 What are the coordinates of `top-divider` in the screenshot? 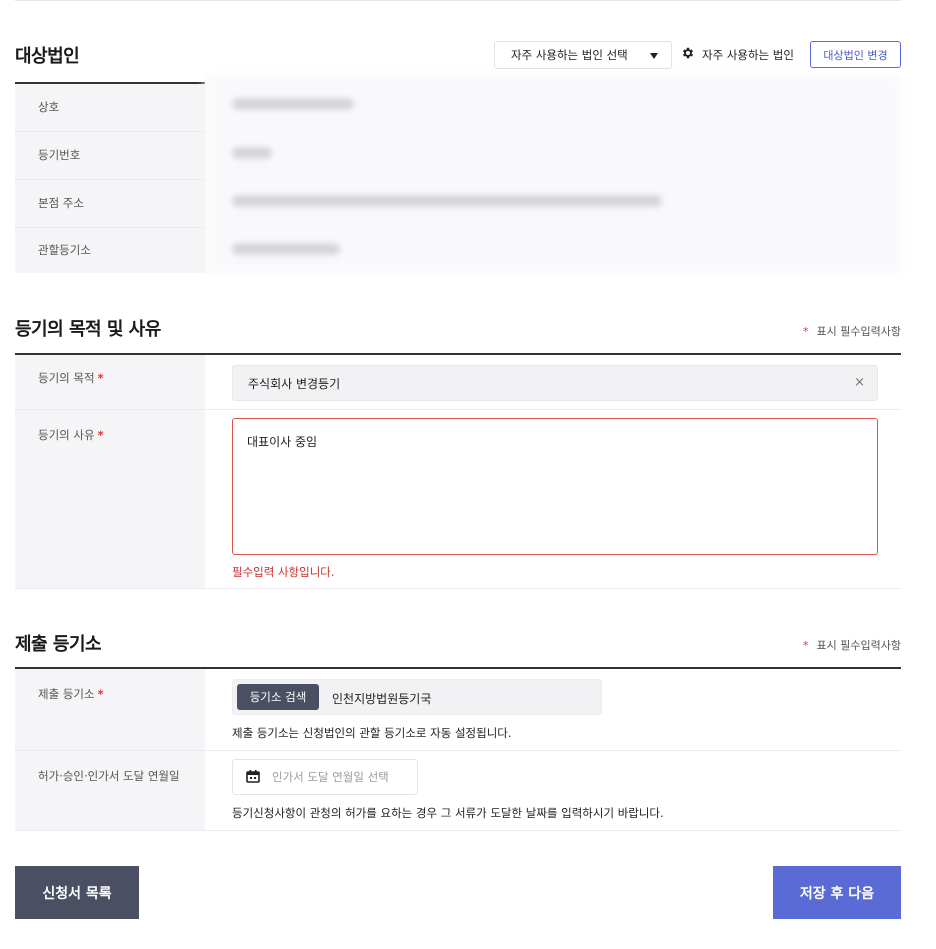 It's located at (458, 0).